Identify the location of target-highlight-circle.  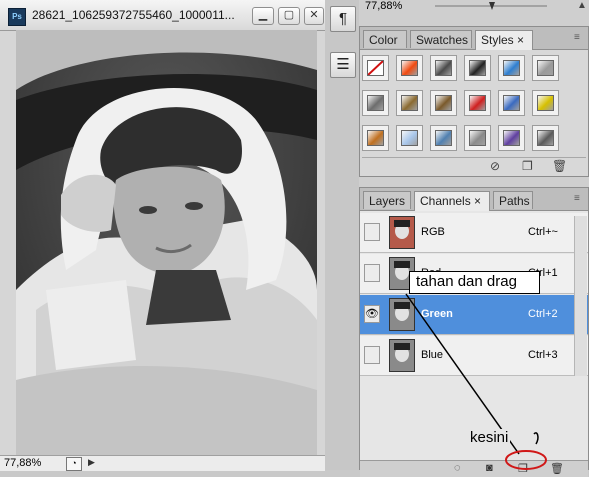
(526, 460).